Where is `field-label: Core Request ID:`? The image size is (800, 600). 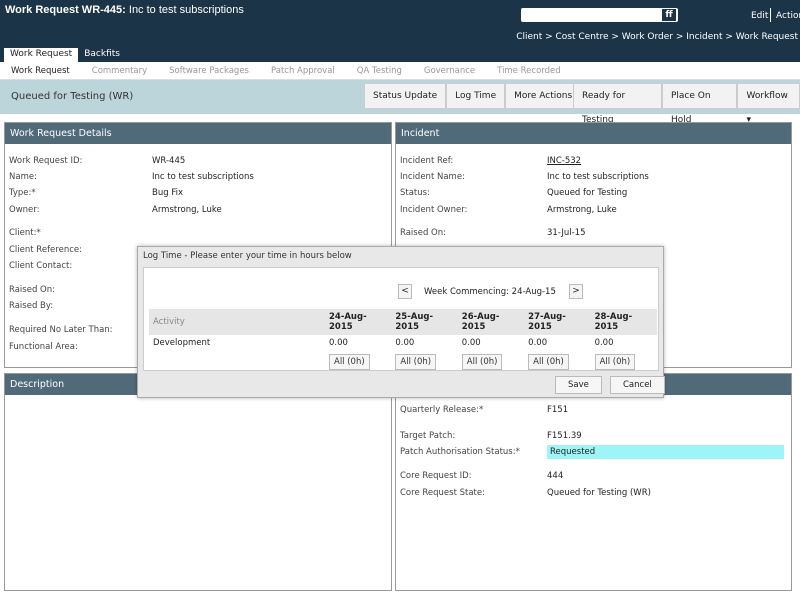
field-label: Core Request ID: is located at coordinates (436, 476).